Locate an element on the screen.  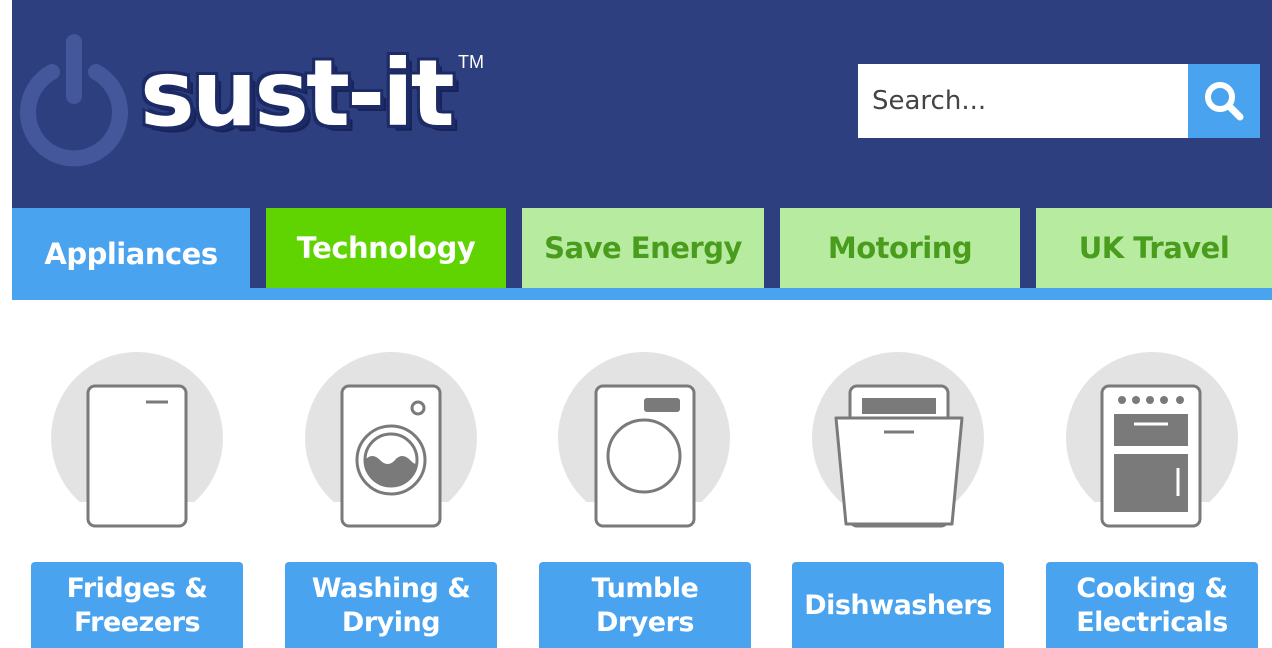
category-dishwashers-button: Dishwashers is located at coordinates (898, 605).